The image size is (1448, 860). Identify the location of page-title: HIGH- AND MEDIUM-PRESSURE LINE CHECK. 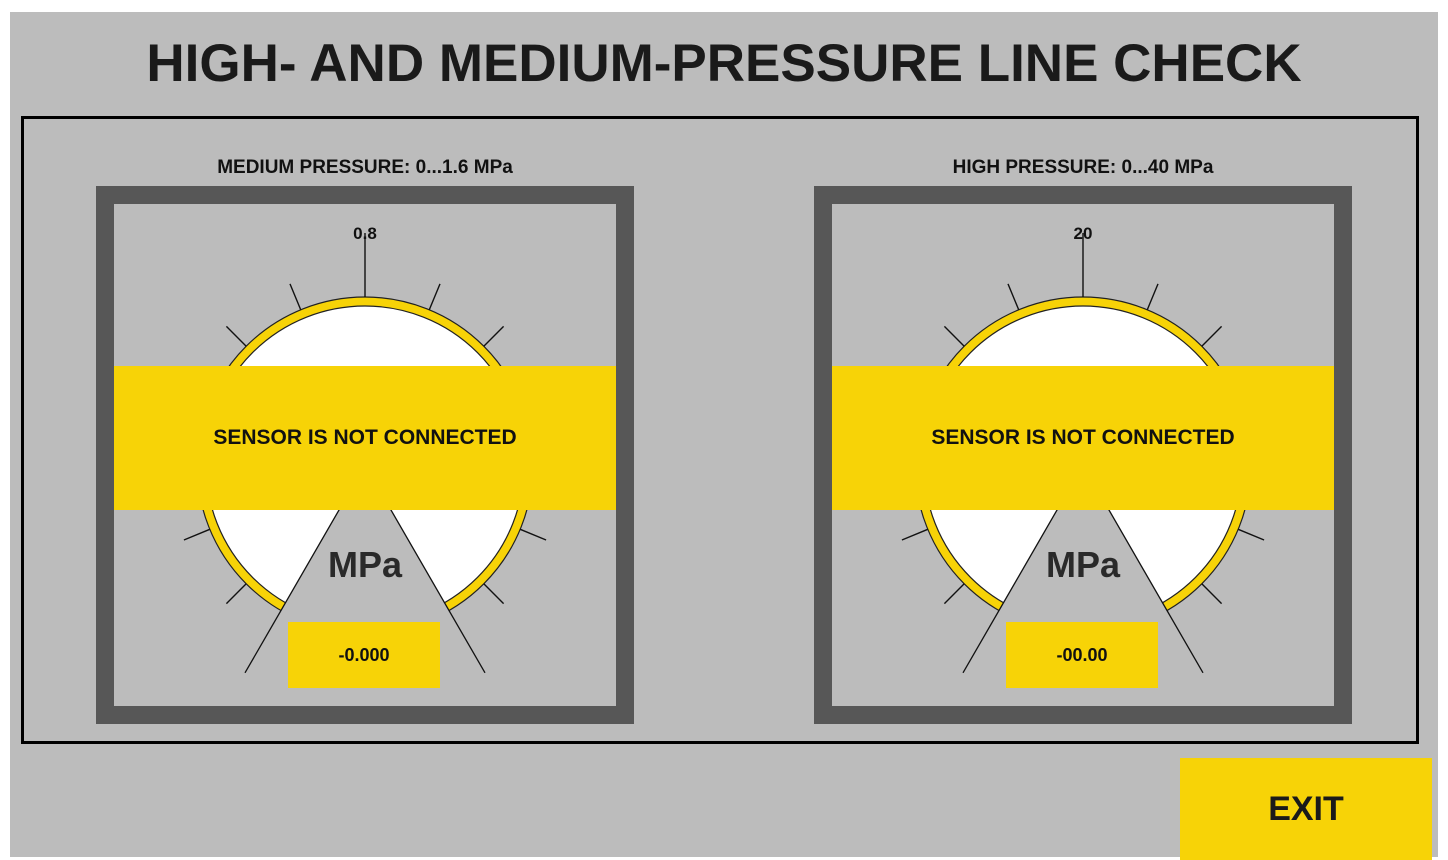
(724, 63).